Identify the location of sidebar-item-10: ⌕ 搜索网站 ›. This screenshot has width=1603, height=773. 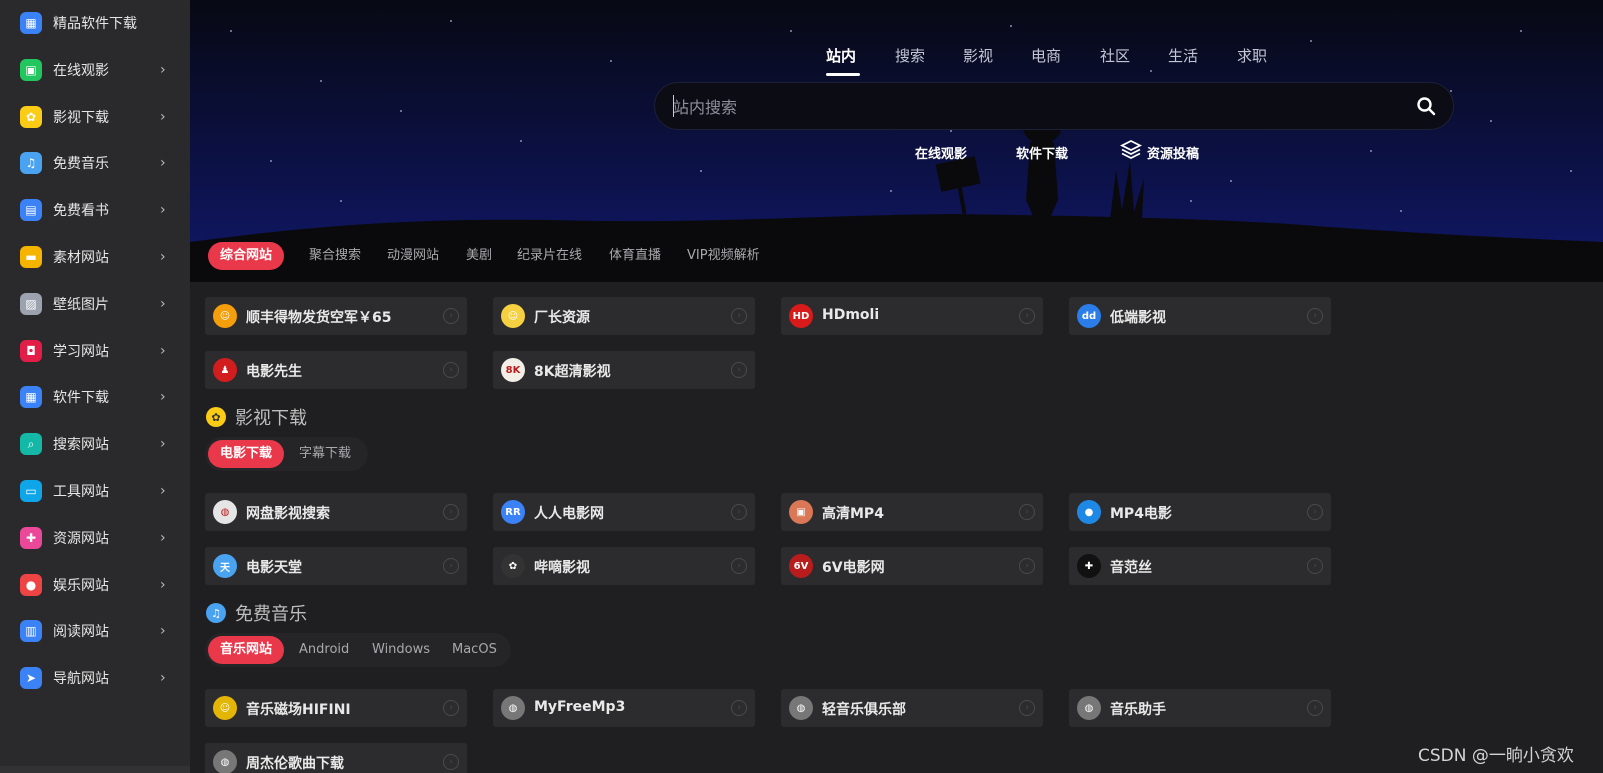
(95, 444).